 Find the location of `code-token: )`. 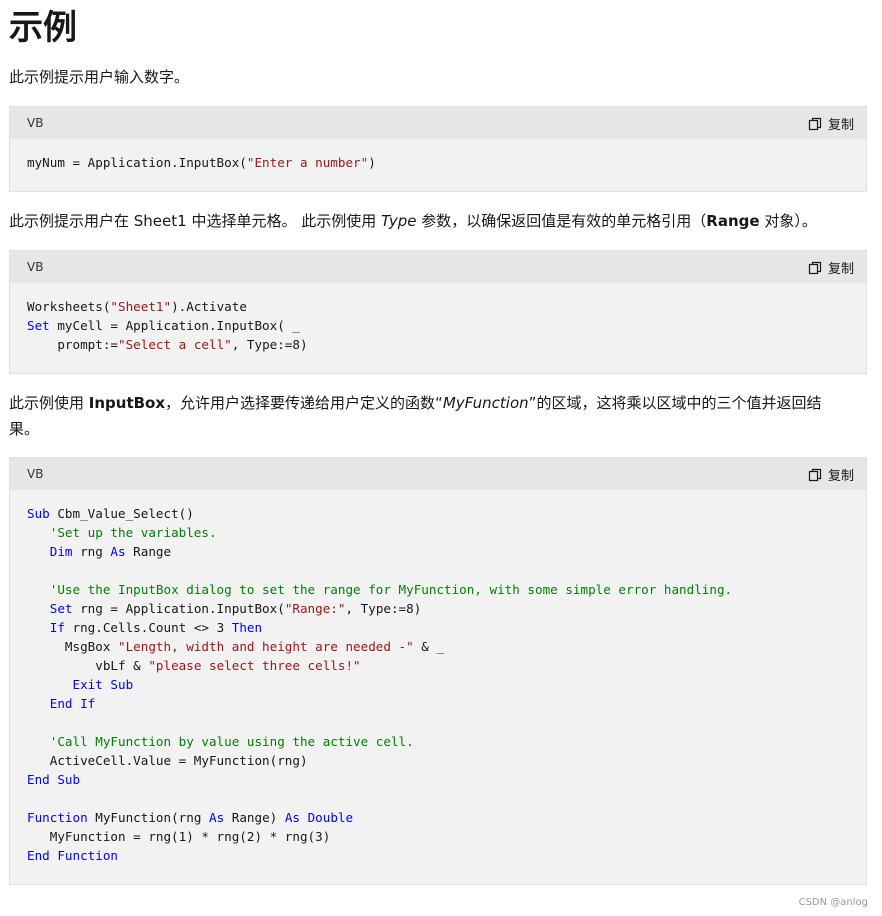

code-token: ) is located at coordinates (372, 162).